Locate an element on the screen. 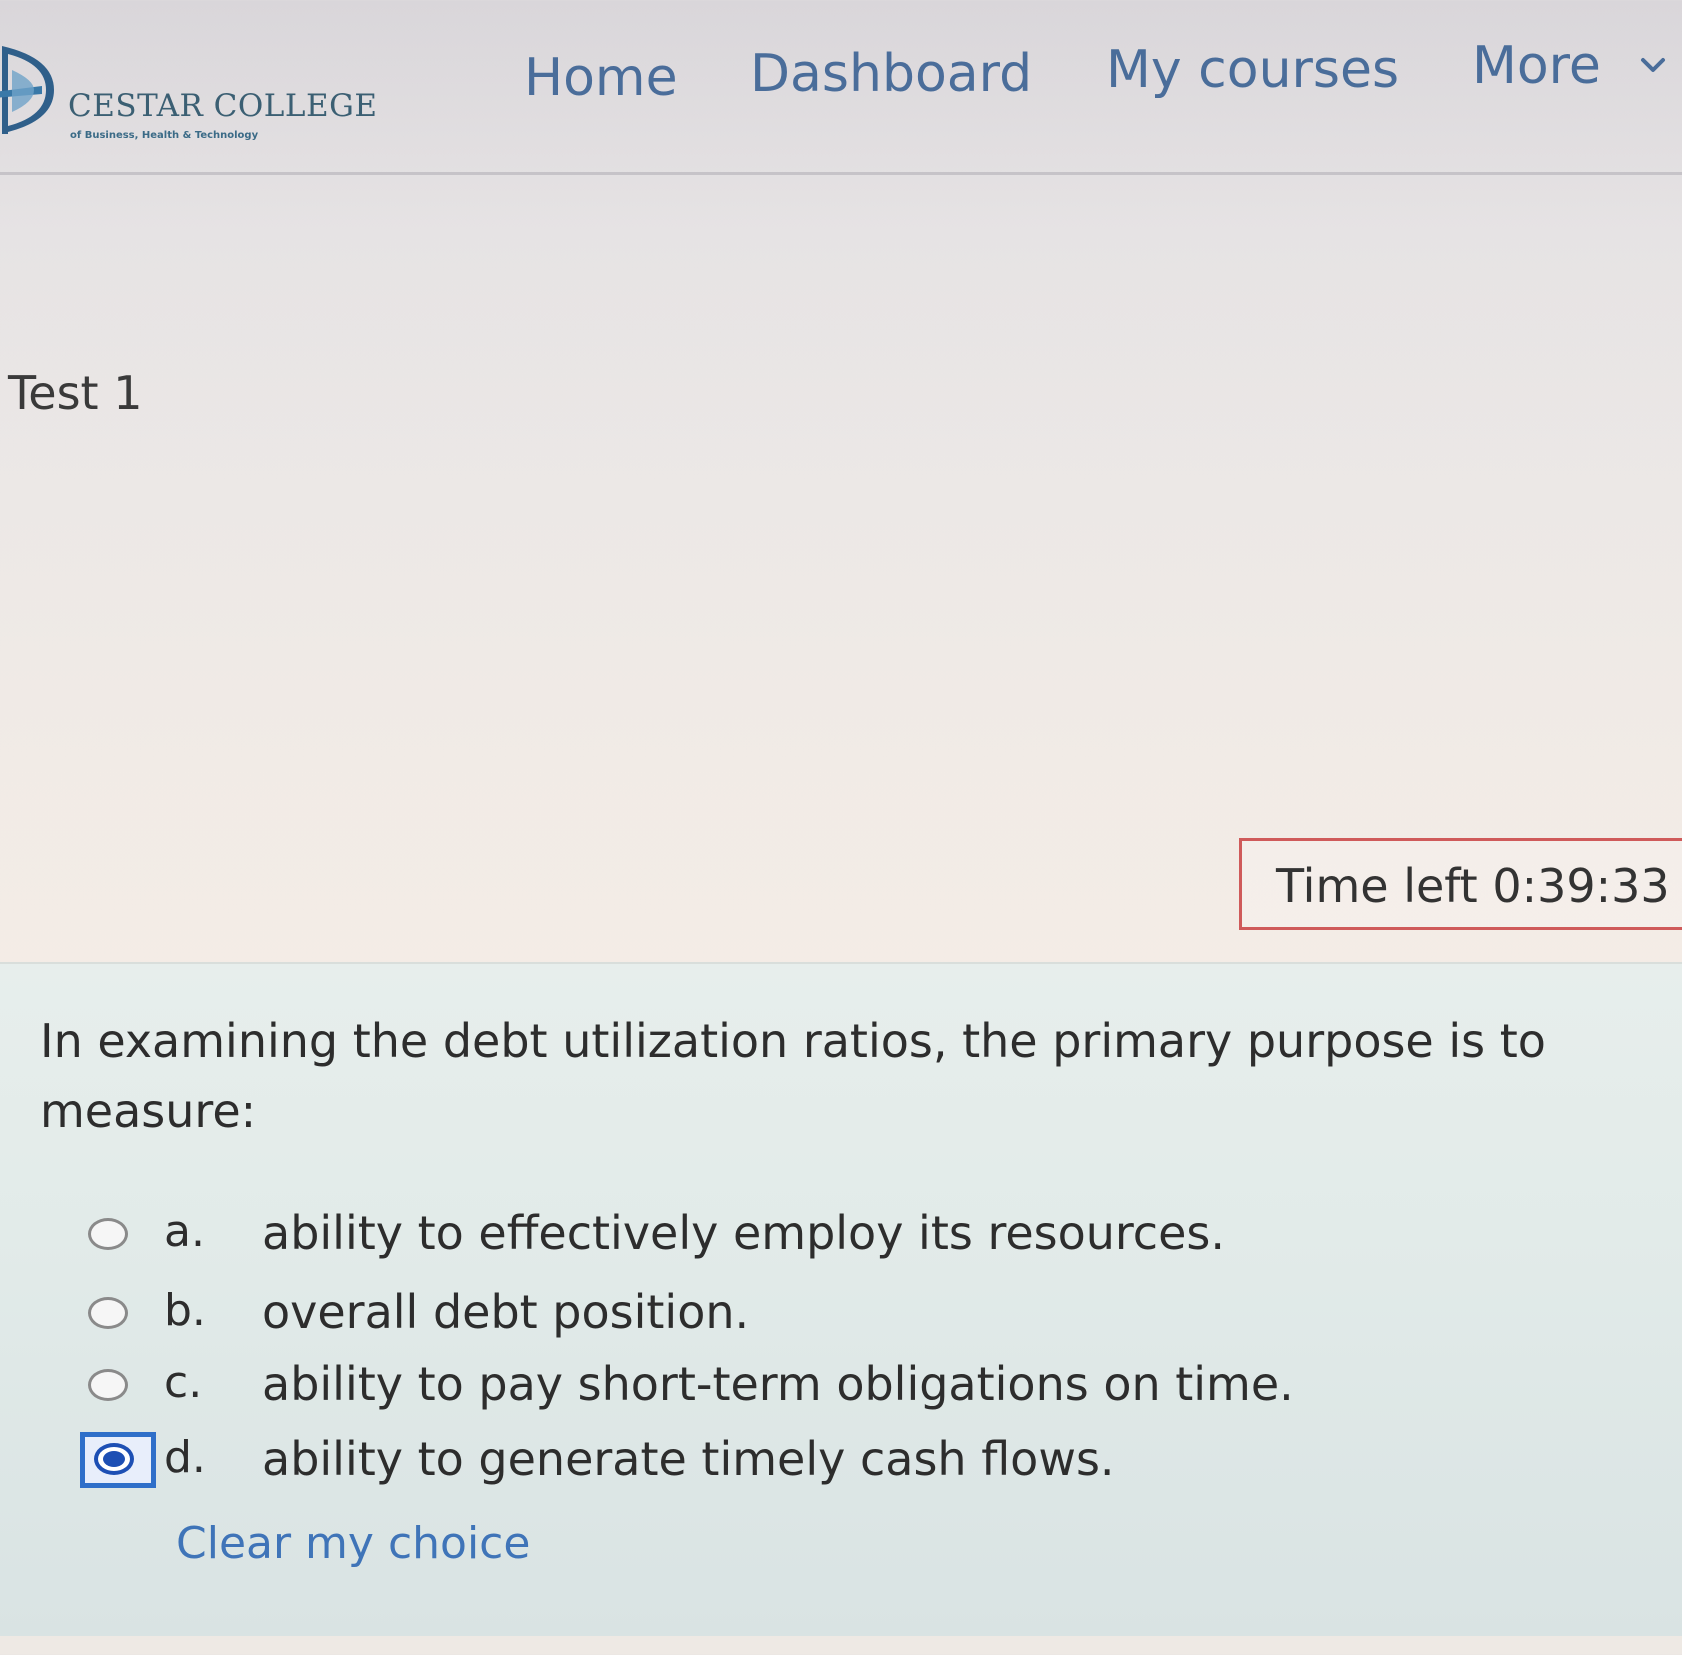 The height and width of the screenshot is (1655, 1682). logo-emblem-icon is located at coordinates (27, 90).